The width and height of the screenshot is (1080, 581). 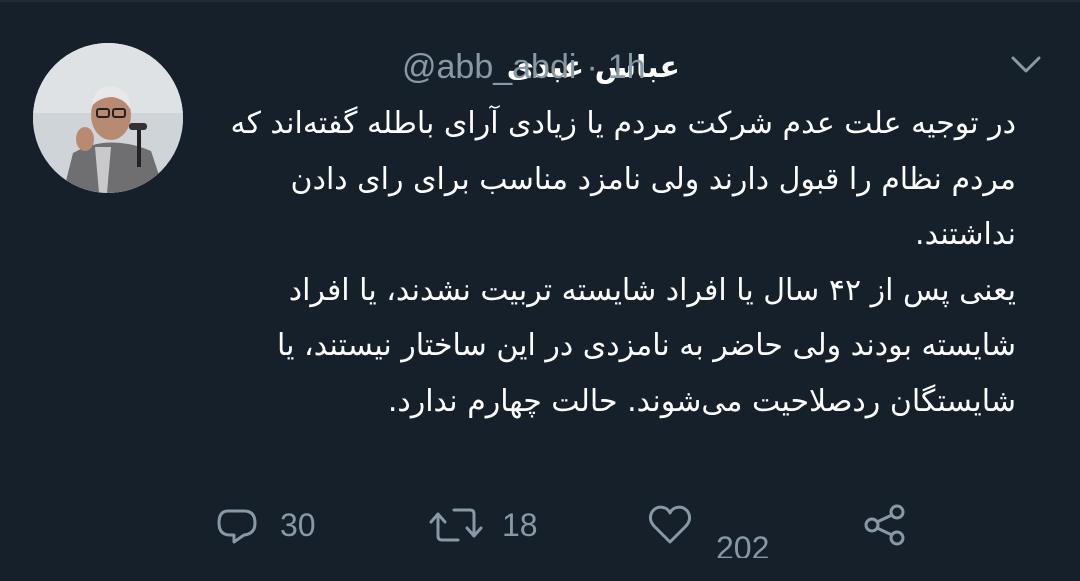 I want to click on retweet-button: 18, so click(x=483, y=525).